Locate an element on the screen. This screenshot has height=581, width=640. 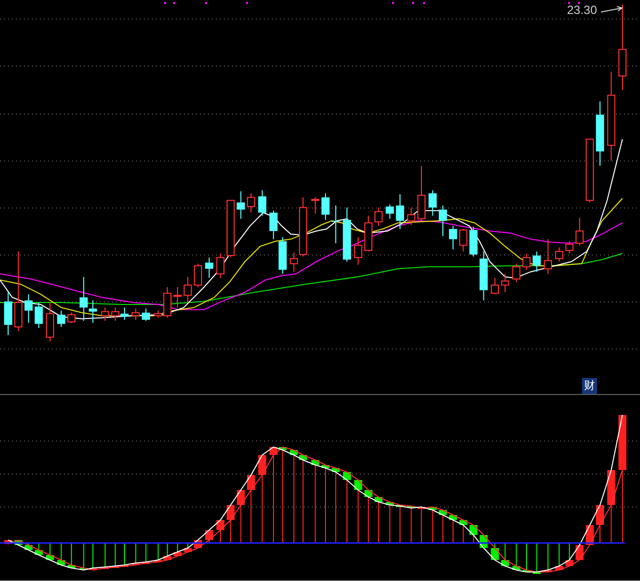
price-label: 23.30 is located at coordinates (582, 10).